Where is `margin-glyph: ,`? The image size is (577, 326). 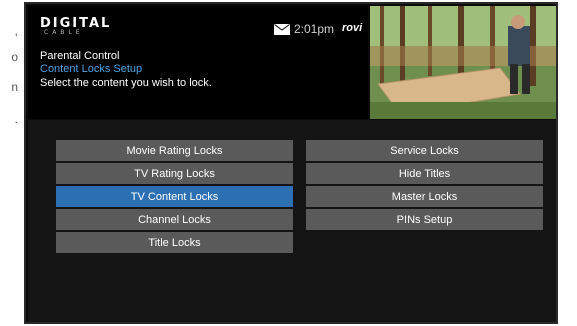
margin-glyph: , is located at coordinates (16, 31).